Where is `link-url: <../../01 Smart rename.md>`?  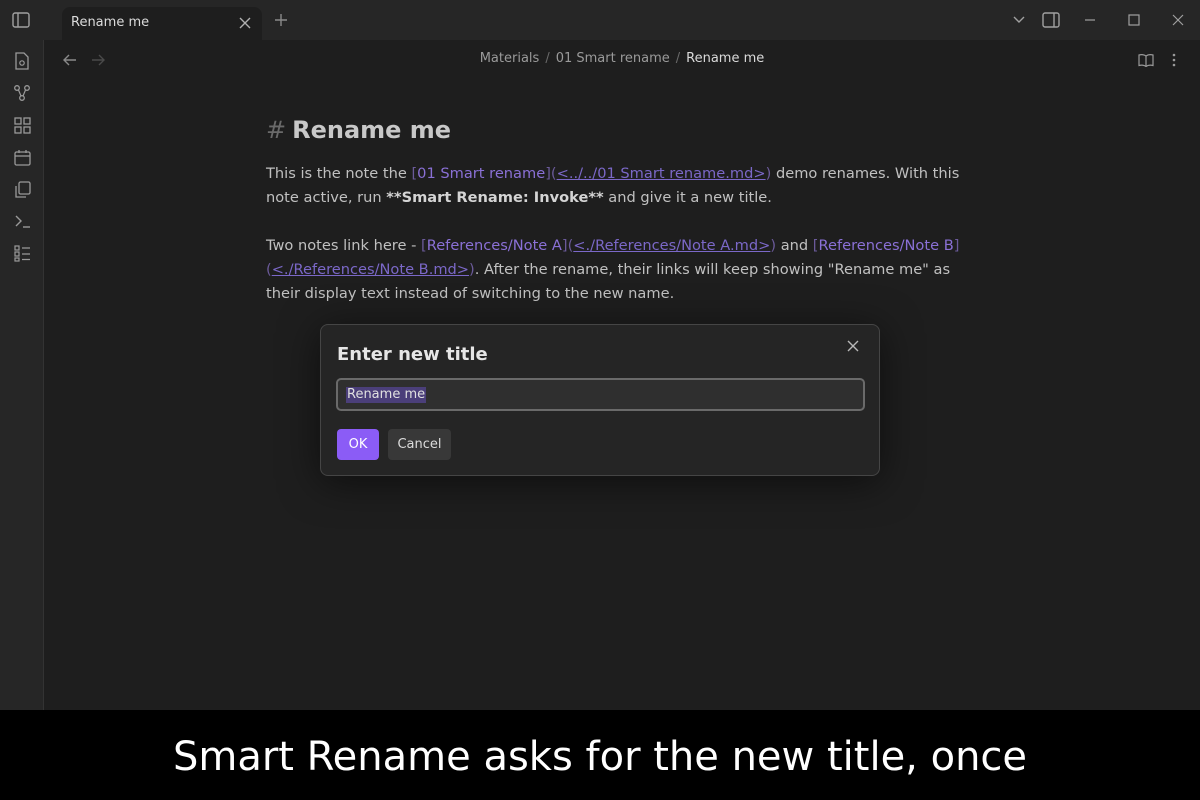
link-url: <../../01 Smart rename.md> is located at coordinates (661, 173).